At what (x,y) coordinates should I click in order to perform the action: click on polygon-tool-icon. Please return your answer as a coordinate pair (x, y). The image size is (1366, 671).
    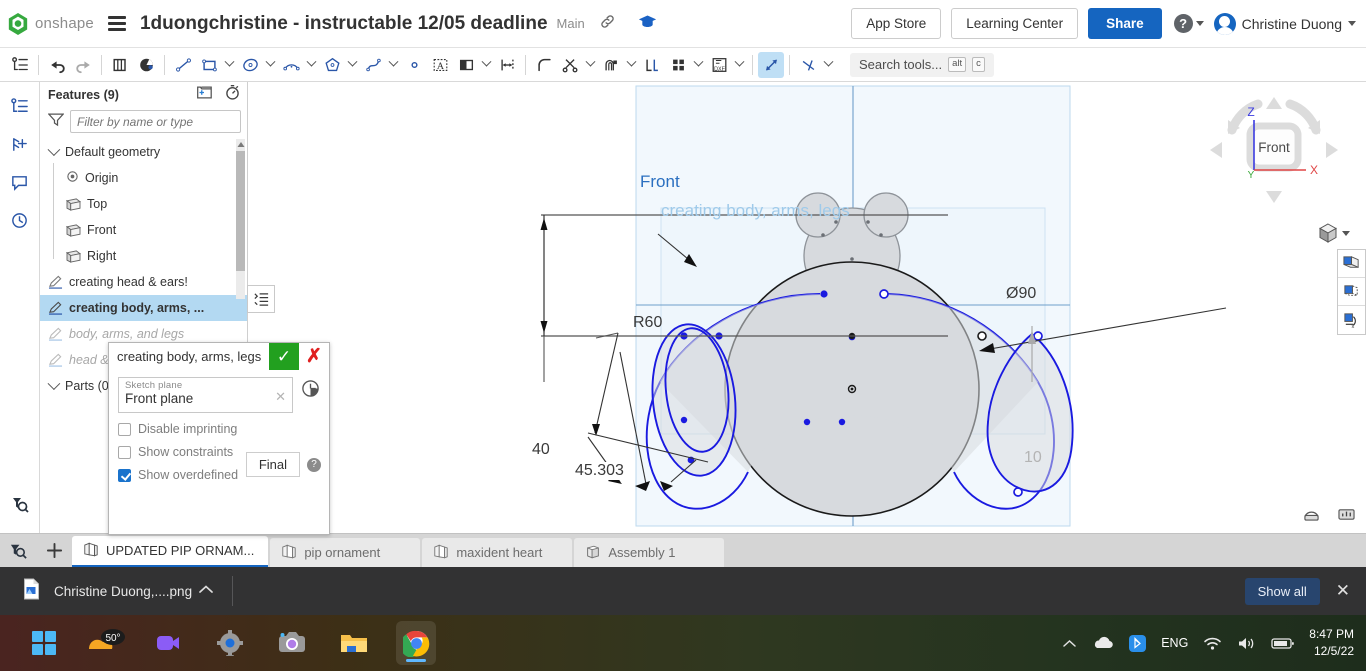
    Looking at the image, I should click on (332, 65).